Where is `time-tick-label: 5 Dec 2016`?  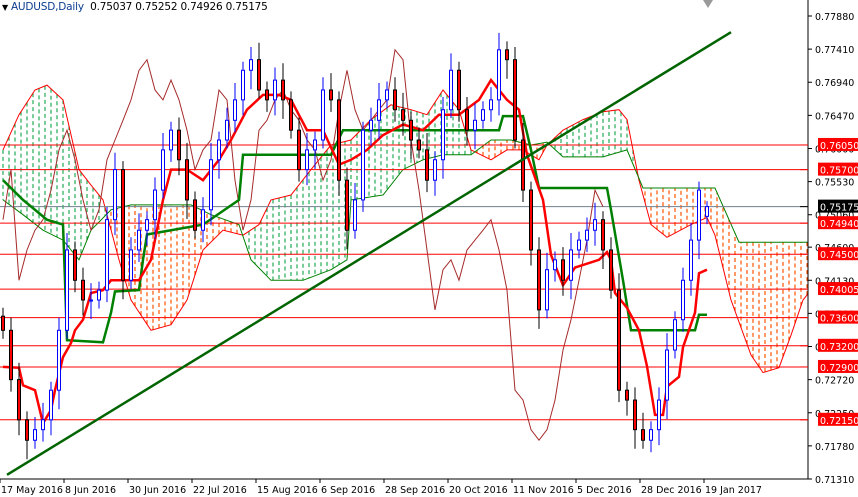 time-tick-label: 5 Dec 2016 is located at coordinates (604, 490).